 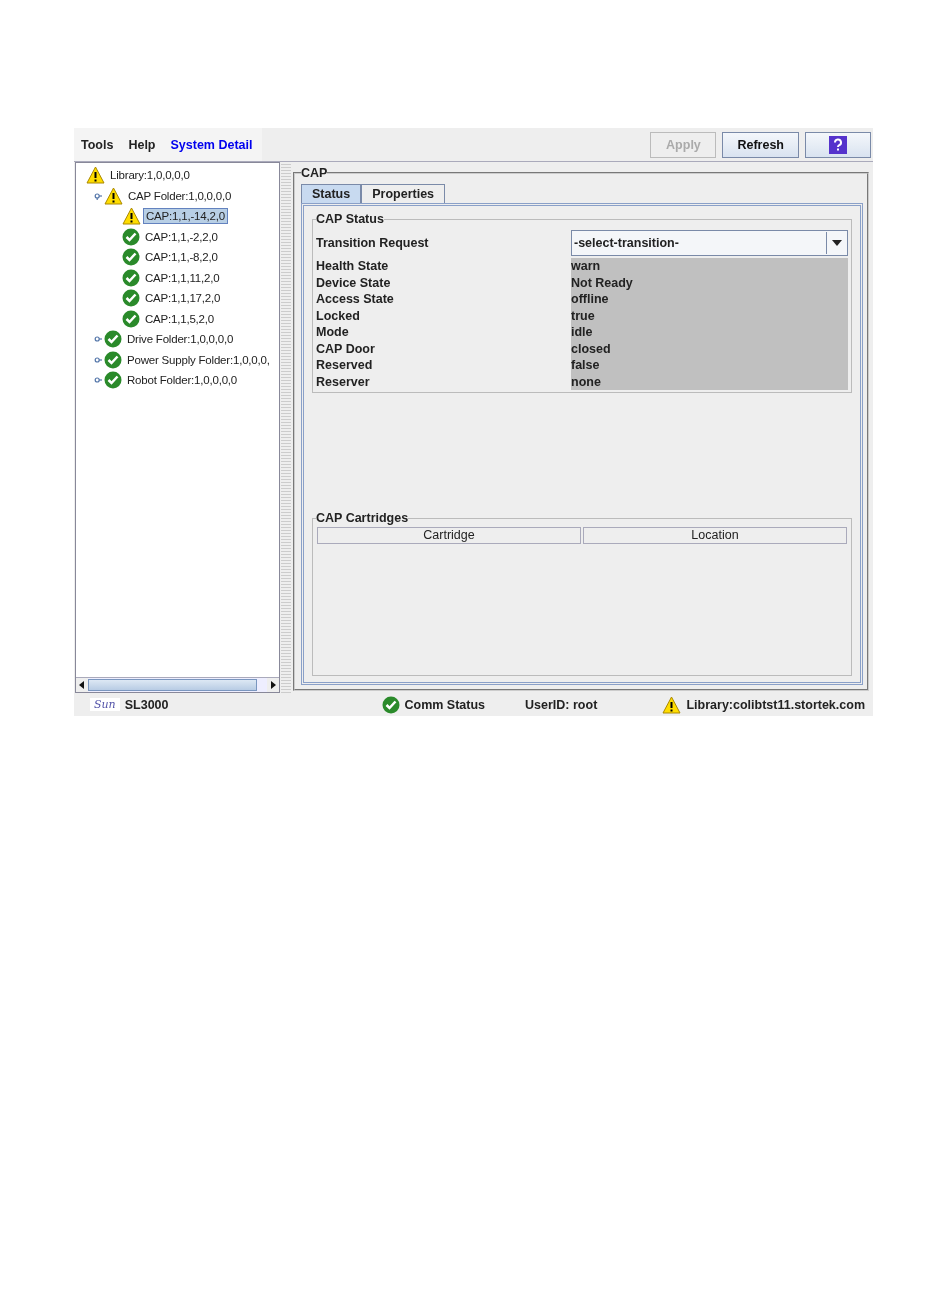 What do you see at coordinates (709, 243) in the screenshot?
I see `transition-dropdown: -select-transition-` at bounding box center [709, 243].